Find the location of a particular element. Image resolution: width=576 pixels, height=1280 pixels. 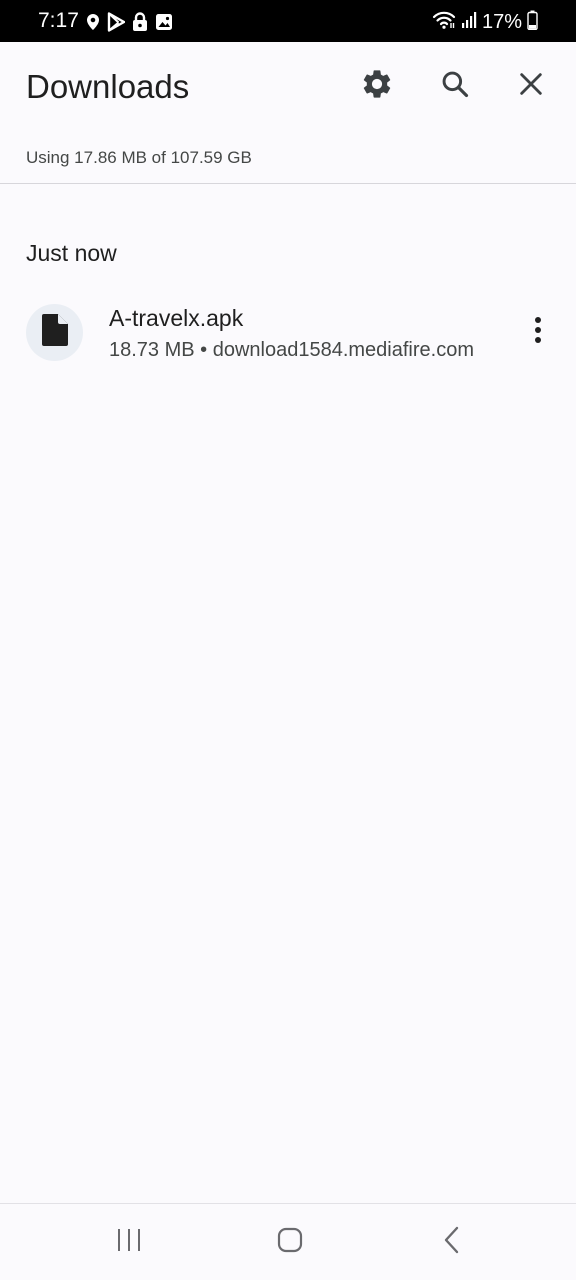

status-system-icons: 17% is located at coordinates (485, 22).